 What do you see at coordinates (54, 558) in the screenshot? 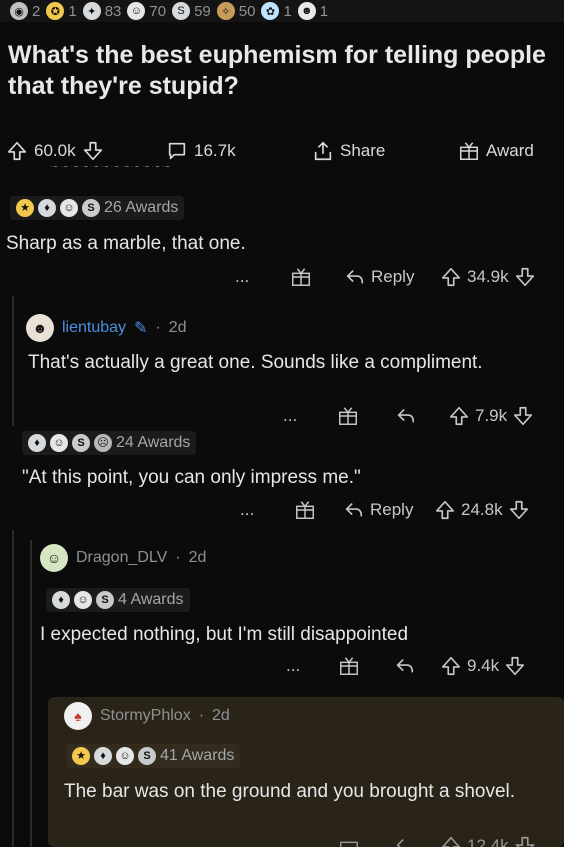
I see `avatar: ☺` at bounding box center [54, 558].